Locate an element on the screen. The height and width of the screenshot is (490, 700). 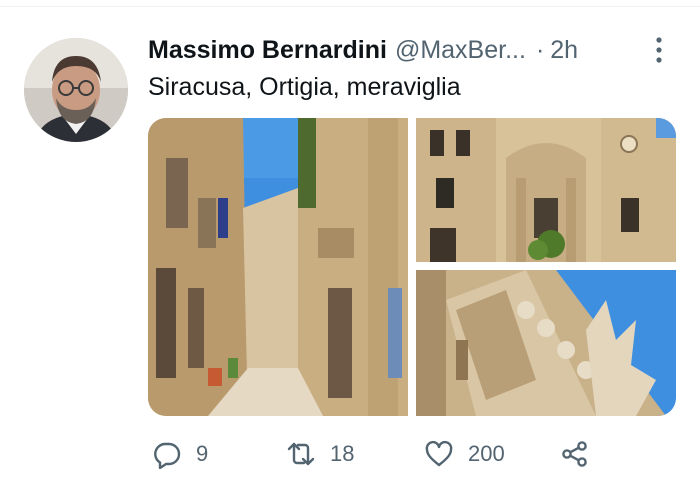
retweet-button: 18 is located at coordinates (320, 454).